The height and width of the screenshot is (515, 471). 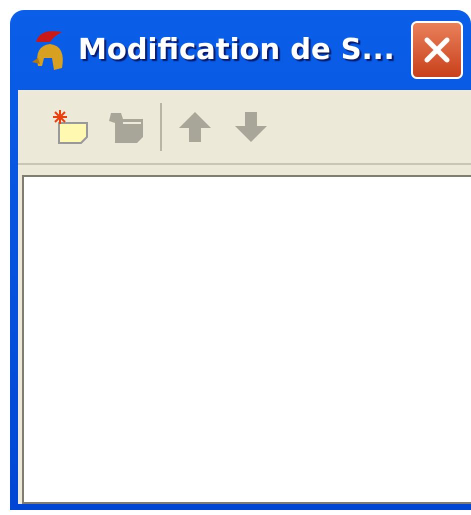 I want to click on close-icon, so click(x=437, y=50).